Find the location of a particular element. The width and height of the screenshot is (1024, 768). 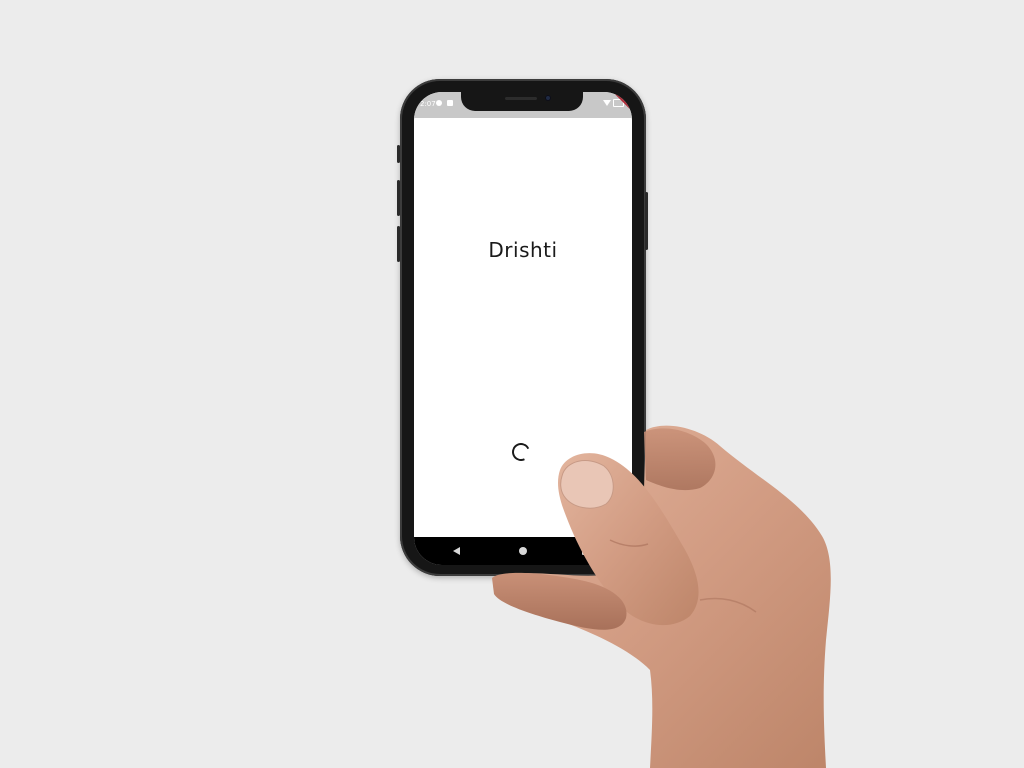

circular-progress-icon is located at coordinates (521, 452).